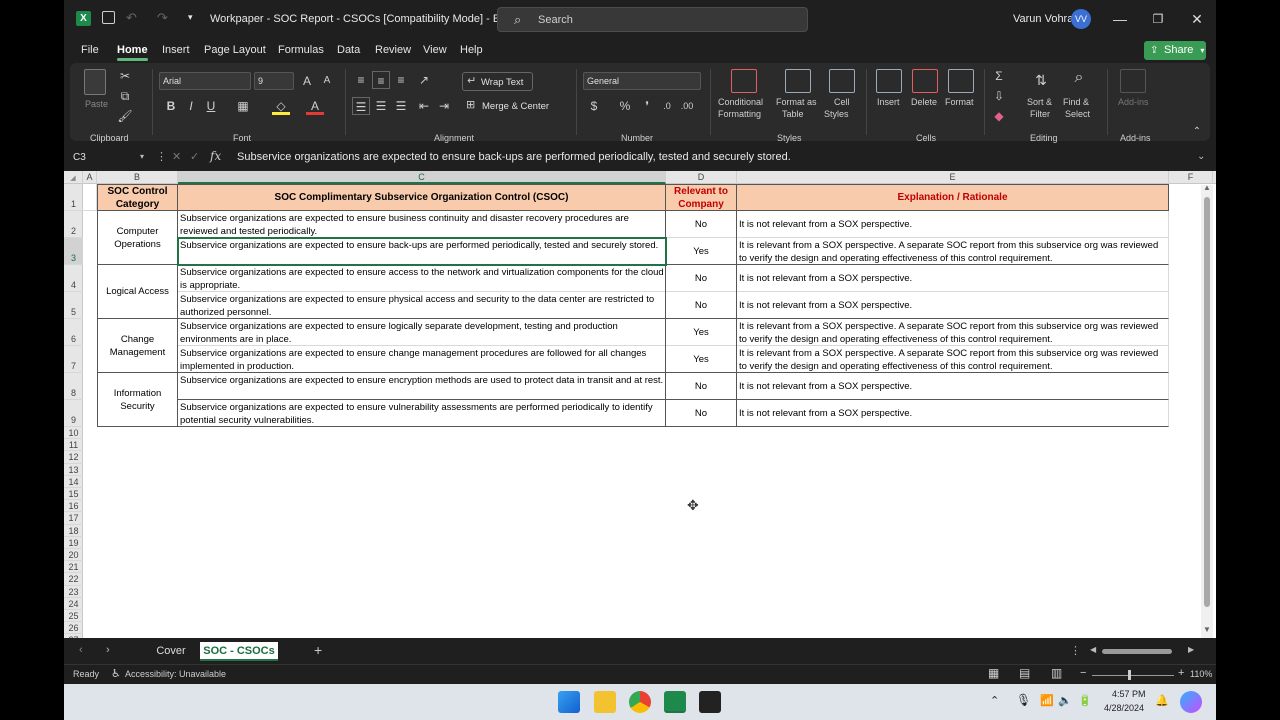  Describe the element at coordinates (1191, 649) in the screenshot. I see `scroll-right-icon: ▶` at that location.